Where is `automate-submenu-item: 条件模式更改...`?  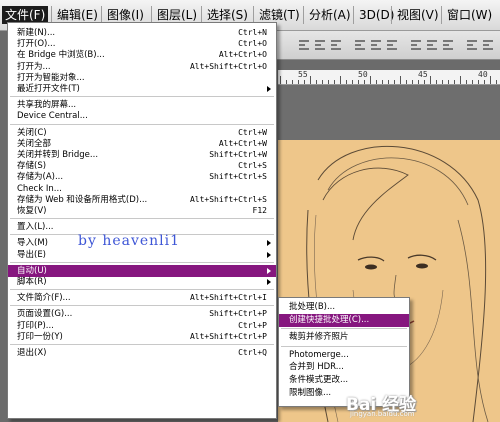 automate-submenu-item: 条件模式更改... is located at coordinates (344, 380).